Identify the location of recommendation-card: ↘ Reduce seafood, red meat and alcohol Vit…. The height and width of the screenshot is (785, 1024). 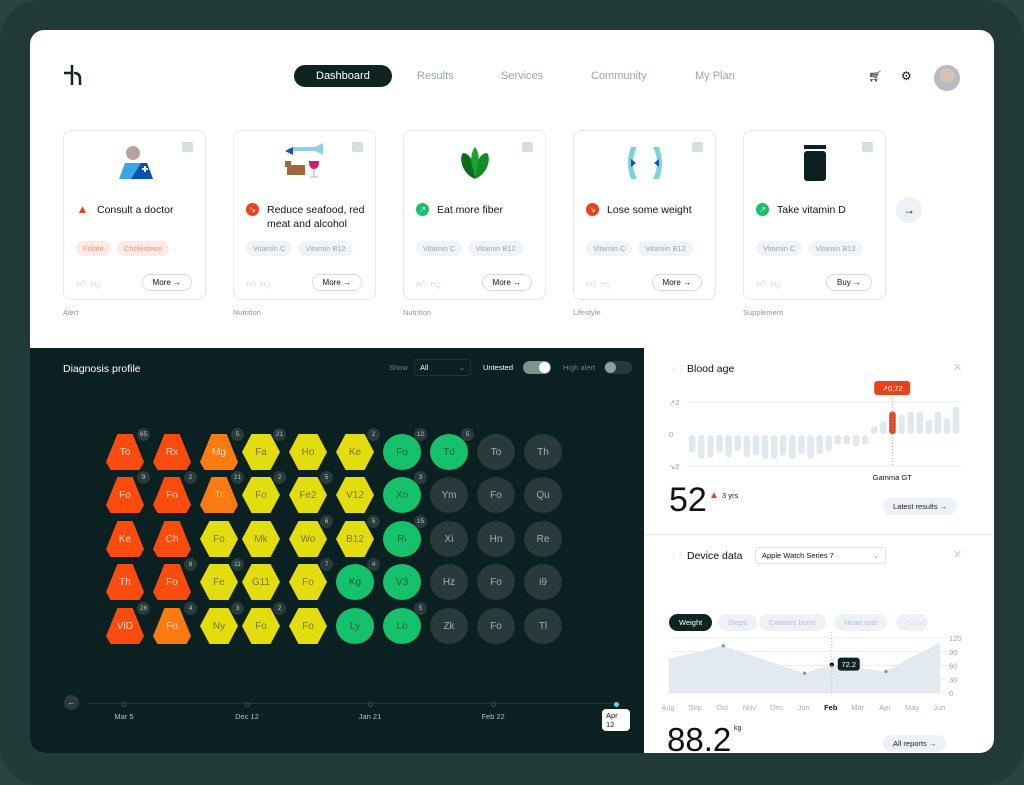
(304, 215).